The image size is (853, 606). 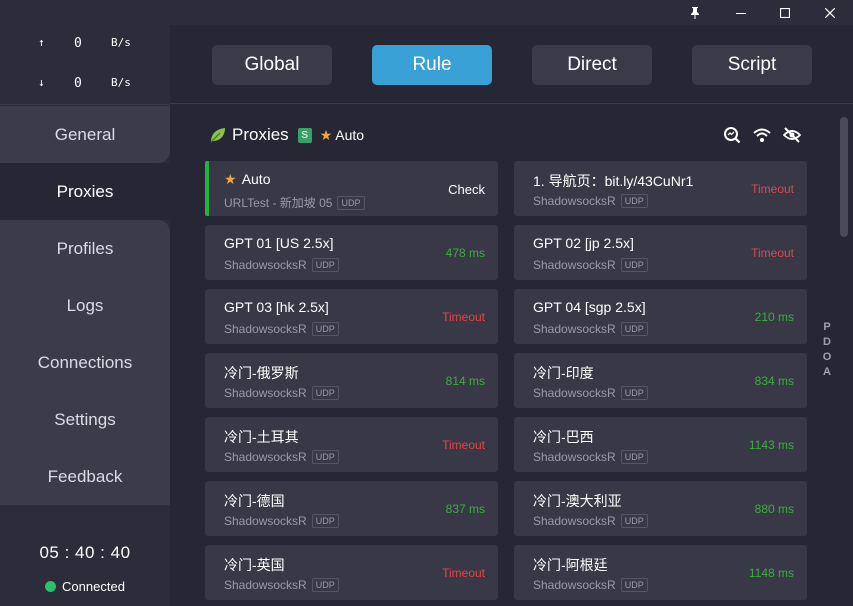 What do you see at coordinates (660, 316) in the screenshot?
I see `proxy-card: GPT 04 [sgp 2.5x] ShadowsocksR UDP 210 ms` at bounding box center [660, 316].